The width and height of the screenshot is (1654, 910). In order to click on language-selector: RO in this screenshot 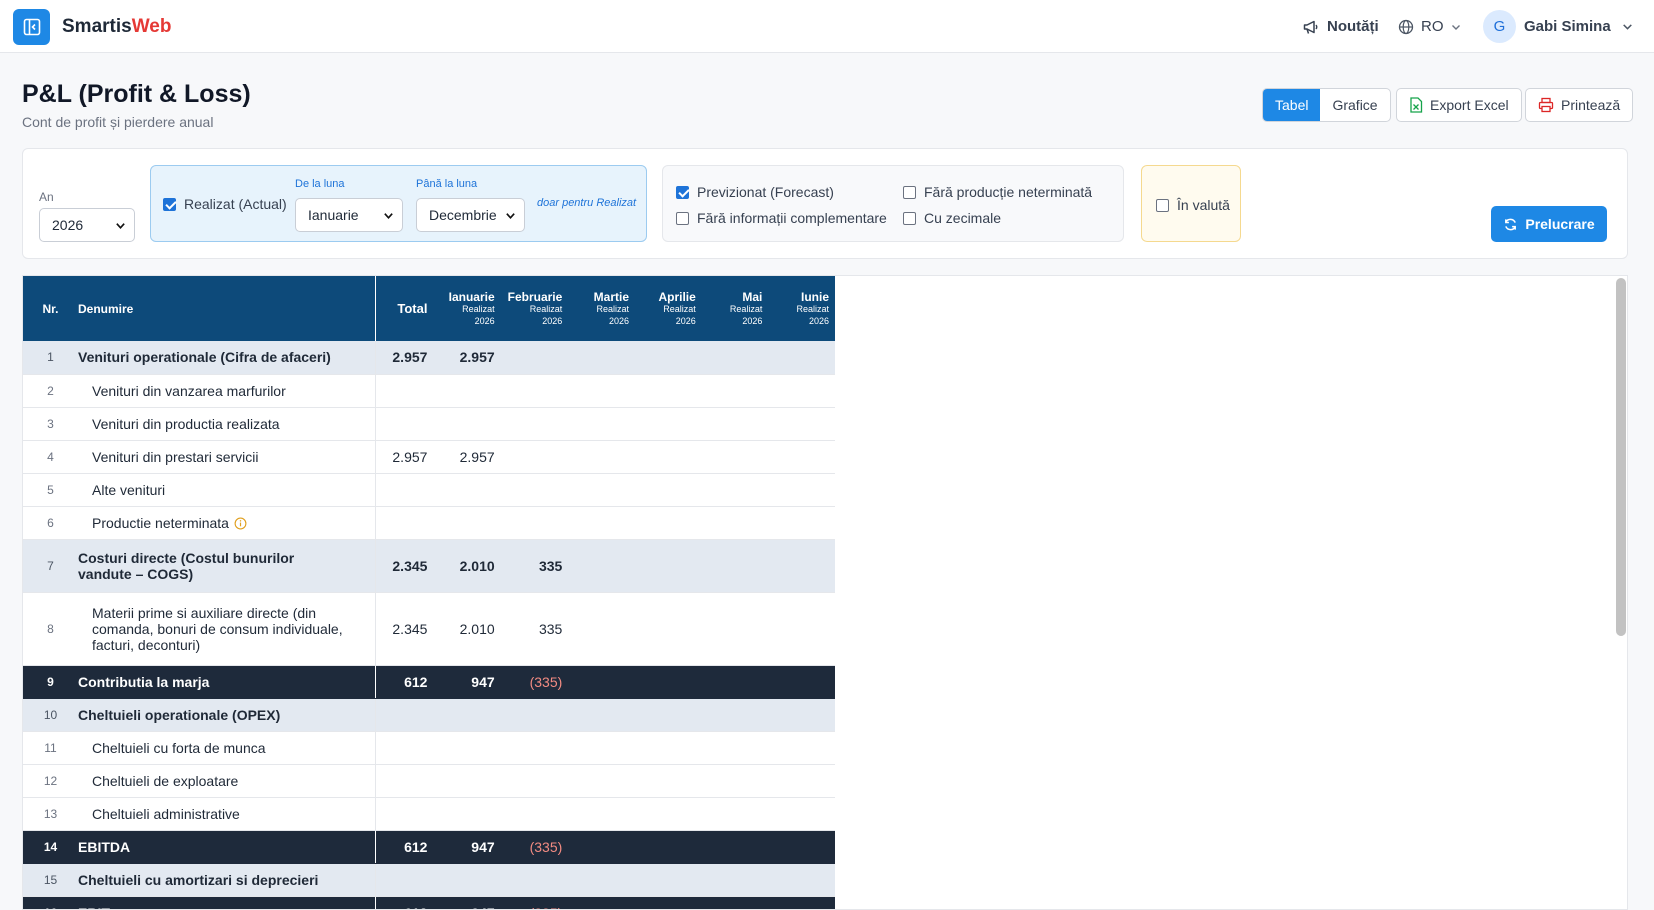, I will do `click(1430, 26)`.